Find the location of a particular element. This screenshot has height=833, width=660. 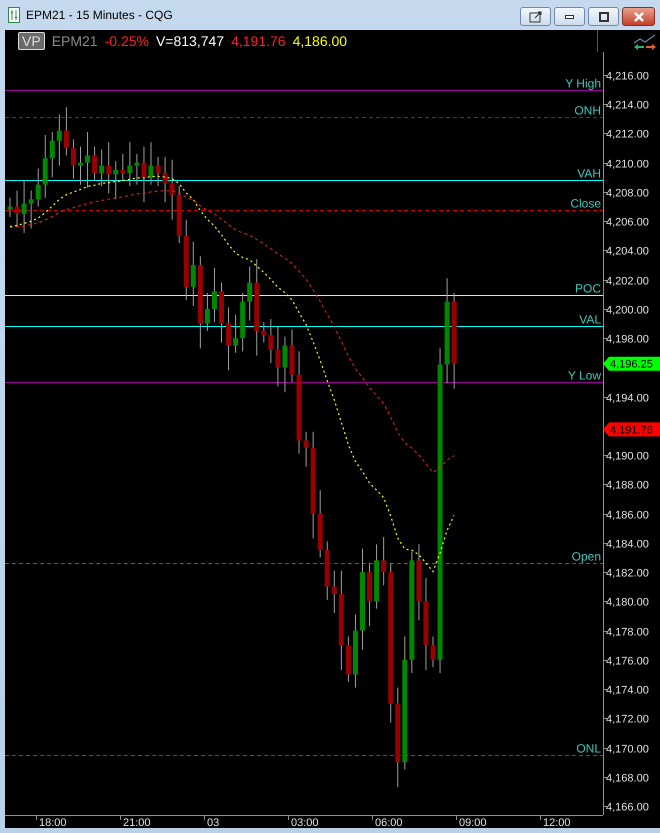

popout-button is located at coordinates (535, 16).